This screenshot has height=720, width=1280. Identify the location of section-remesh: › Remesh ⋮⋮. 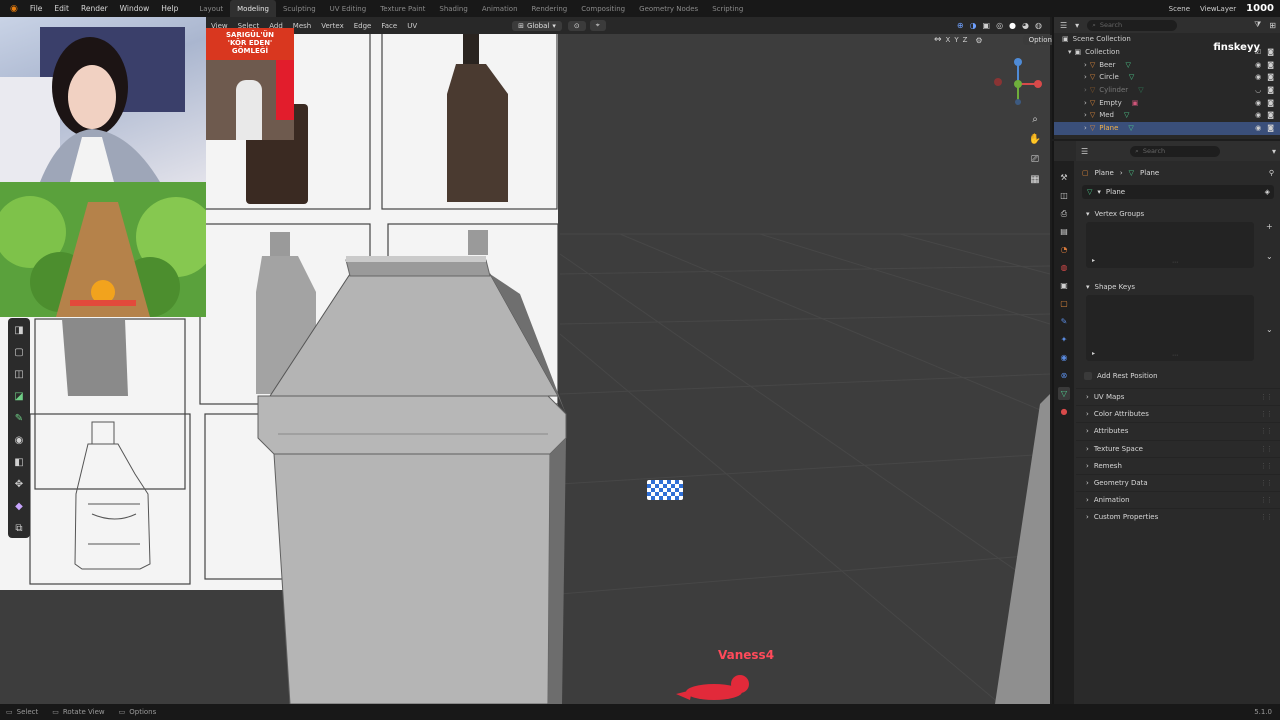
(1178, 465).